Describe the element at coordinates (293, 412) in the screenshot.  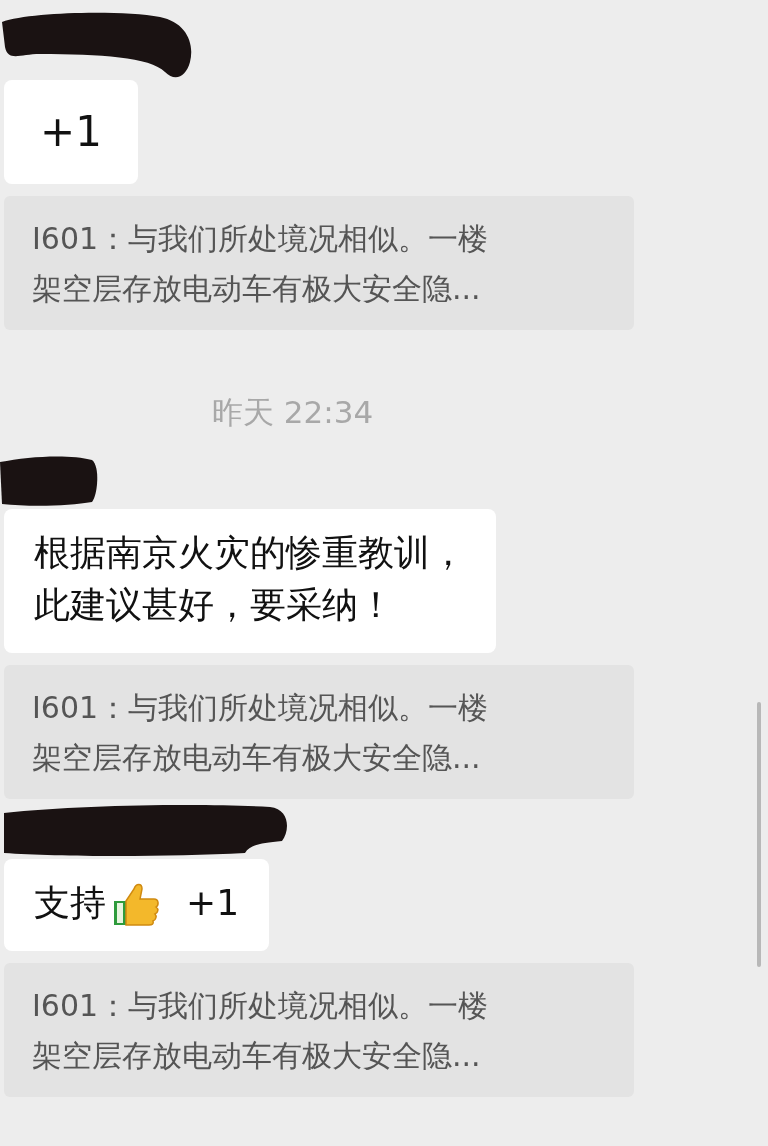
I see `timestamp: 昨天 22:34` at that location.